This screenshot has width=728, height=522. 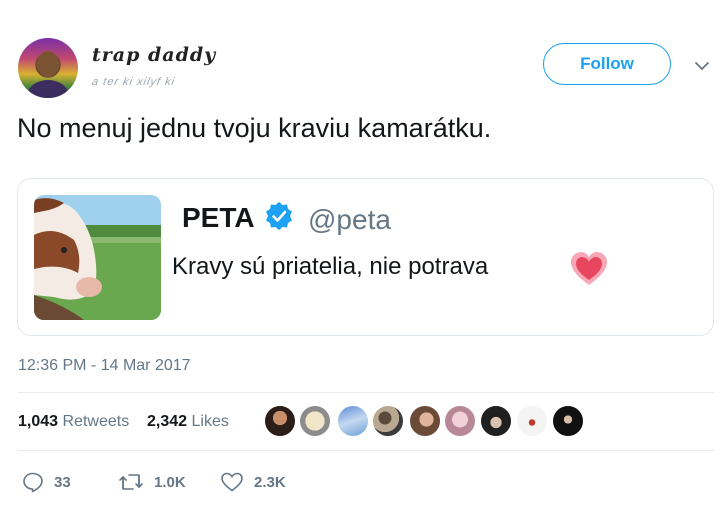 I want to click on engagement-stats: 1,043 Retweets 2,342 Likes, so click(x=123, y=422).